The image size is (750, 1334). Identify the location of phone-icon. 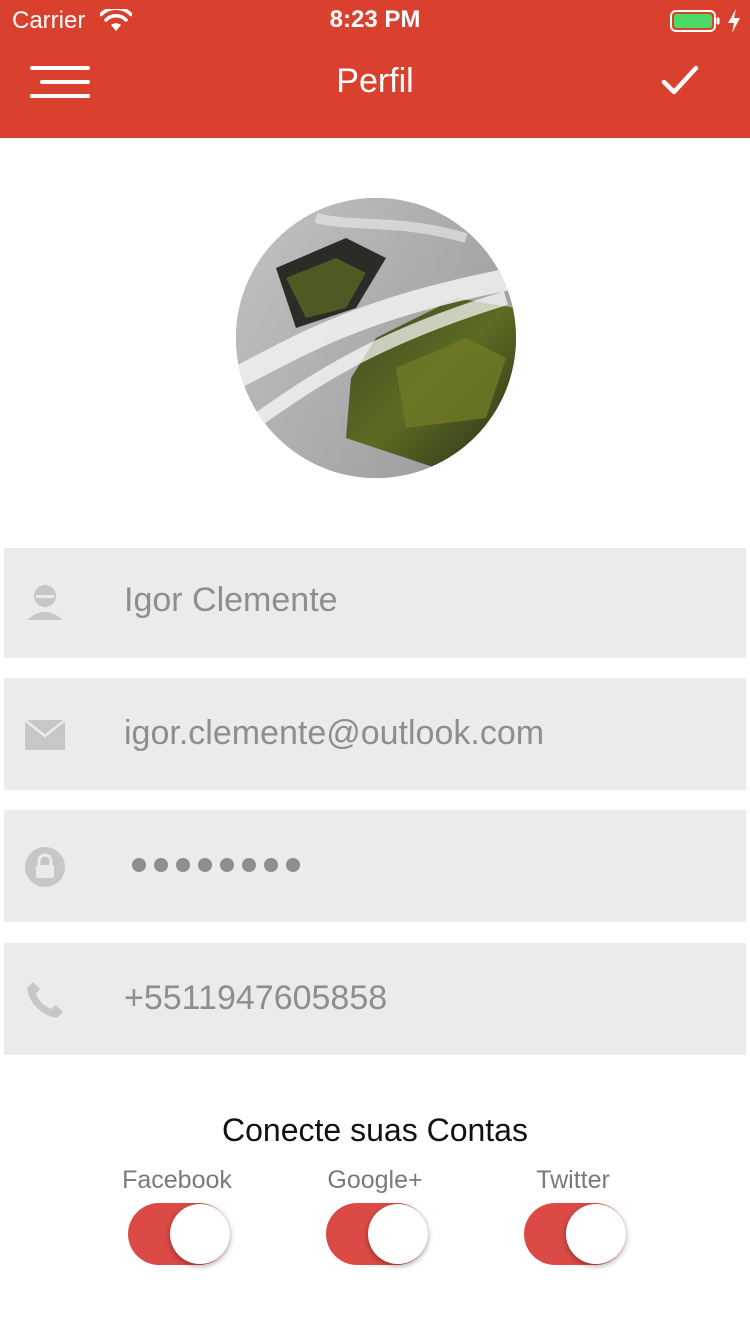
(45, 1000).